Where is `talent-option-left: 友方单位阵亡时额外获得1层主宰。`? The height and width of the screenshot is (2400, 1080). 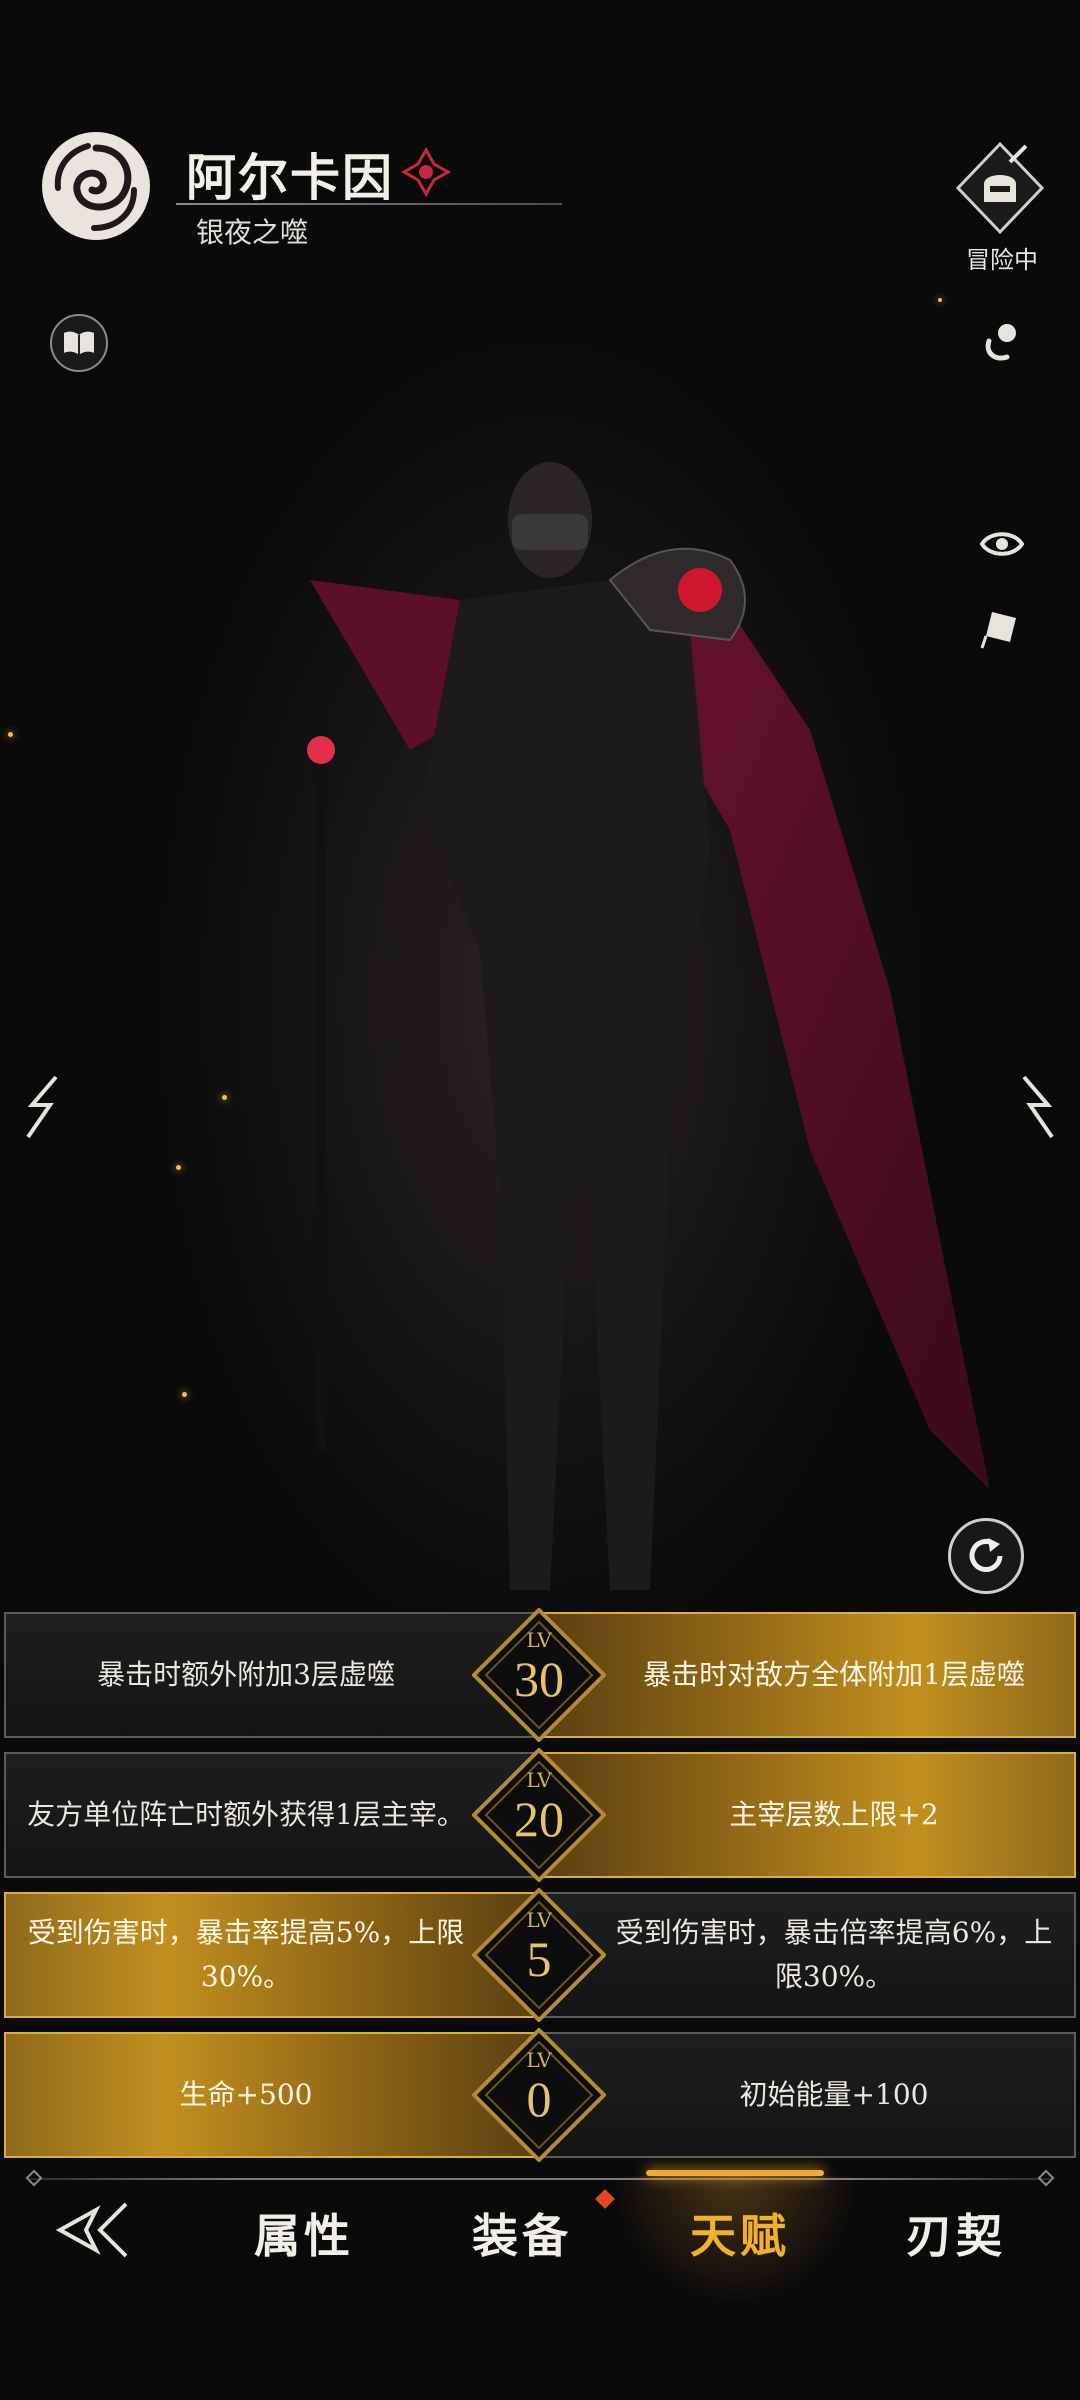 talent-option-left: 友方单位阵亡时额外获得1层主宰。 is located at coordinates (272, 1815).